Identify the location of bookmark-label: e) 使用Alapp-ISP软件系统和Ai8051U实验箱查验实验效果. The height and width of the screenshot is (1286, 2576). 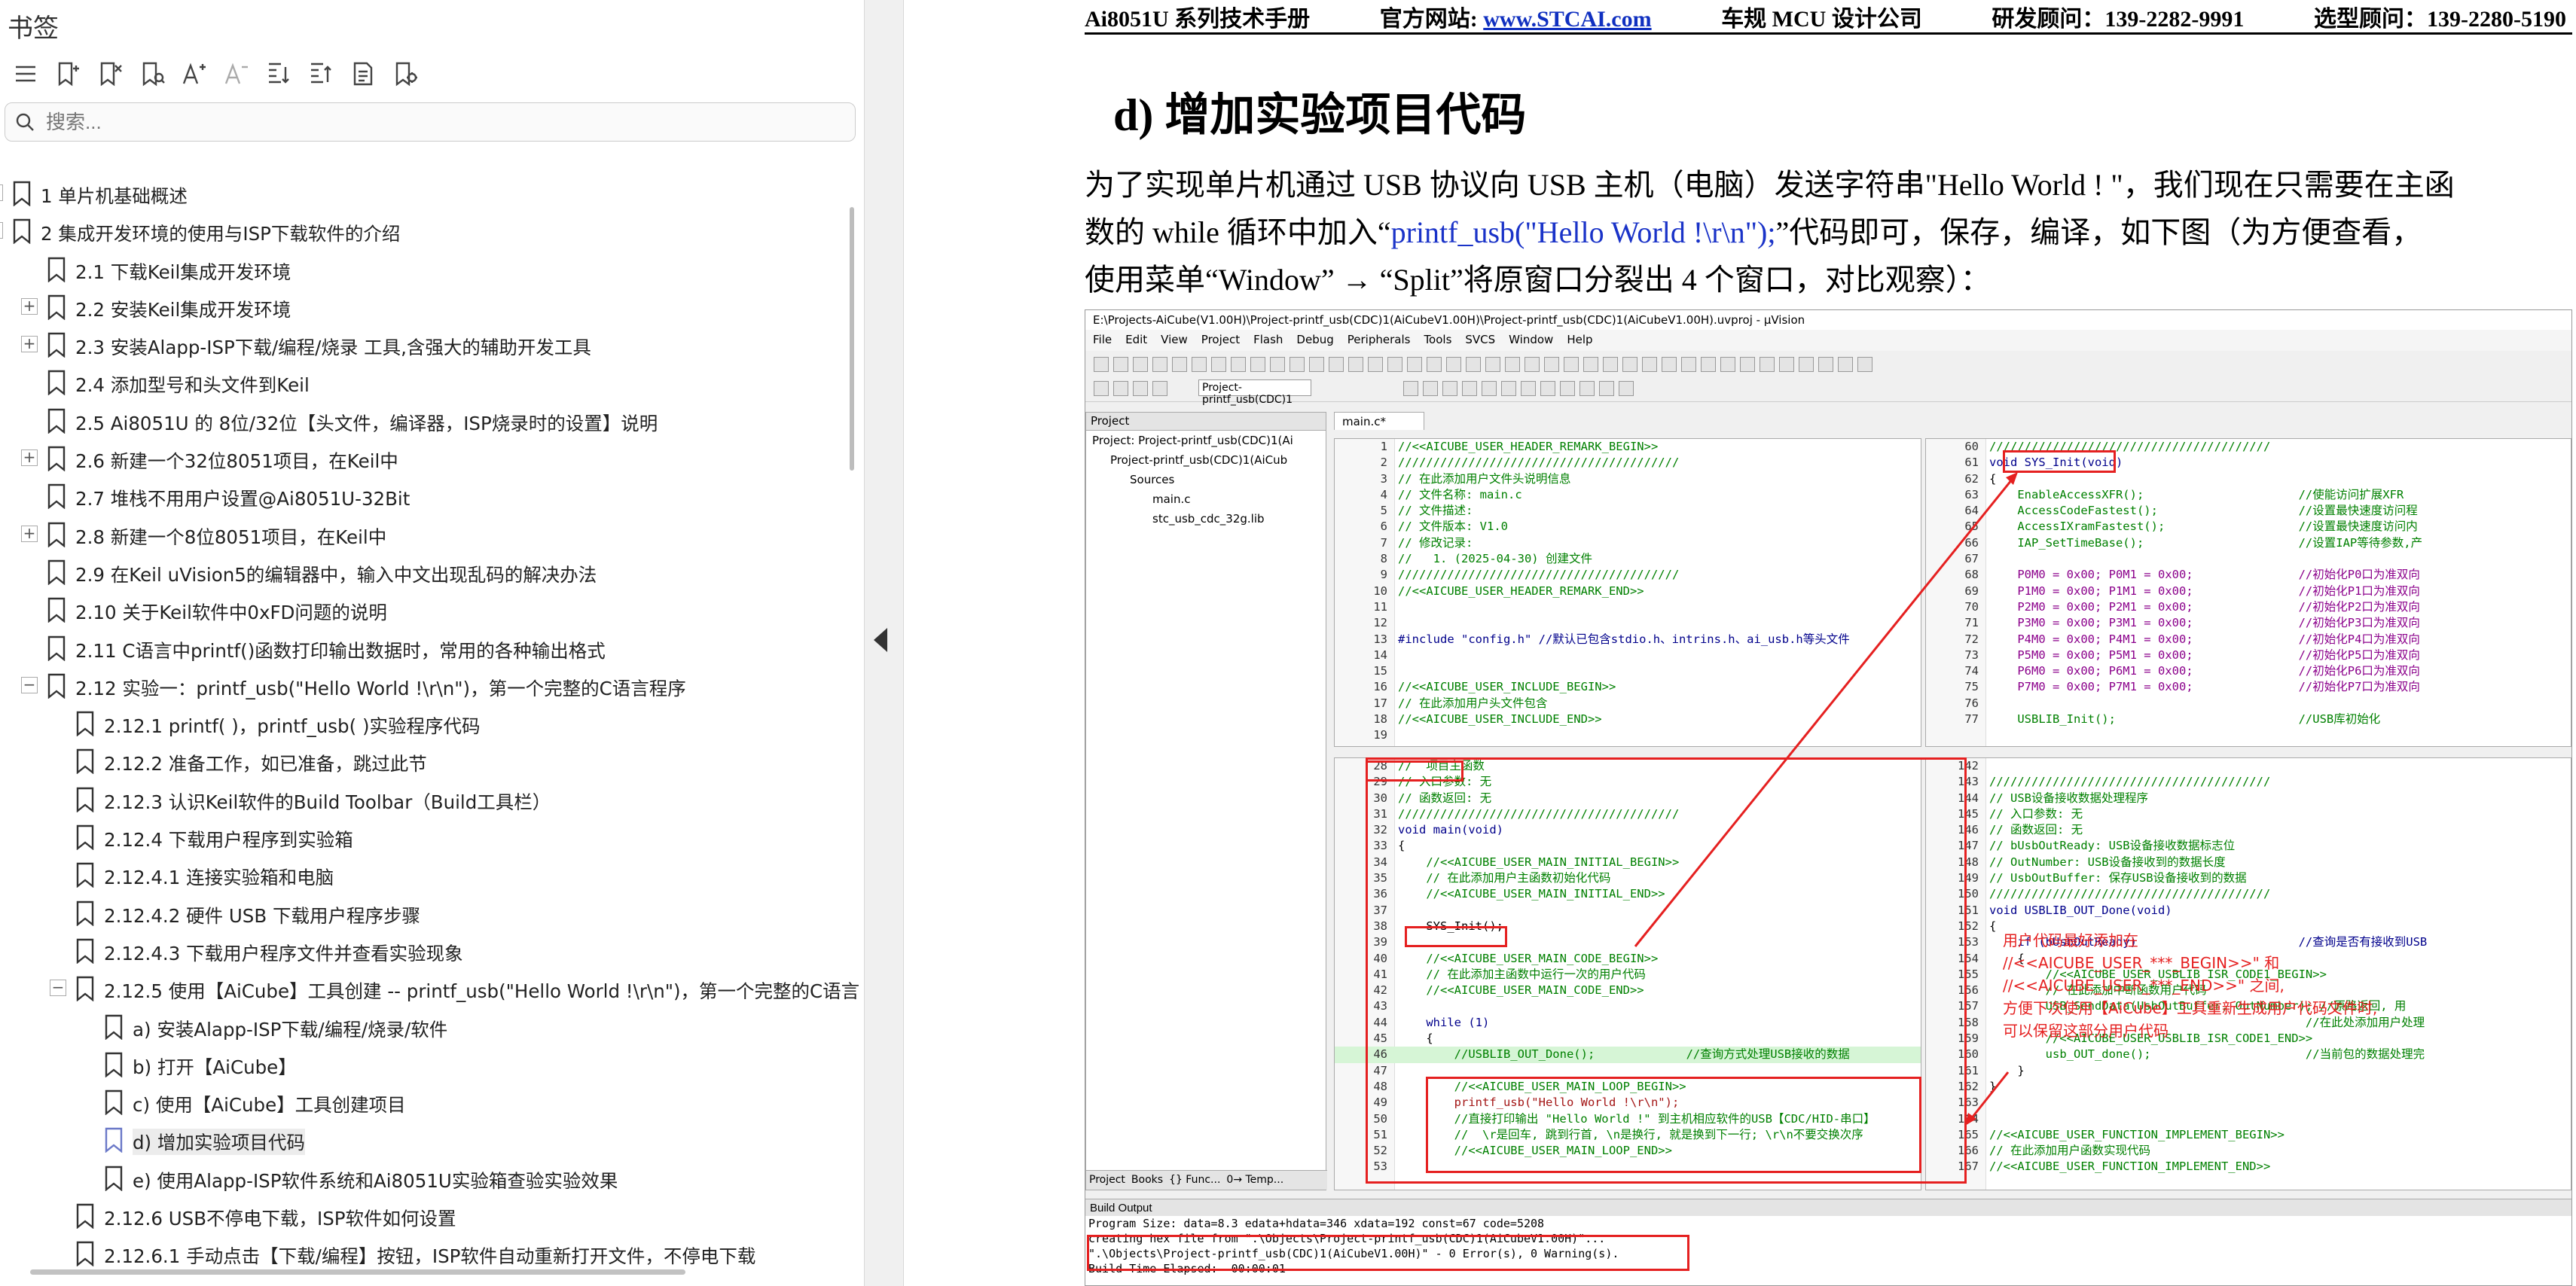
(376, 1180).